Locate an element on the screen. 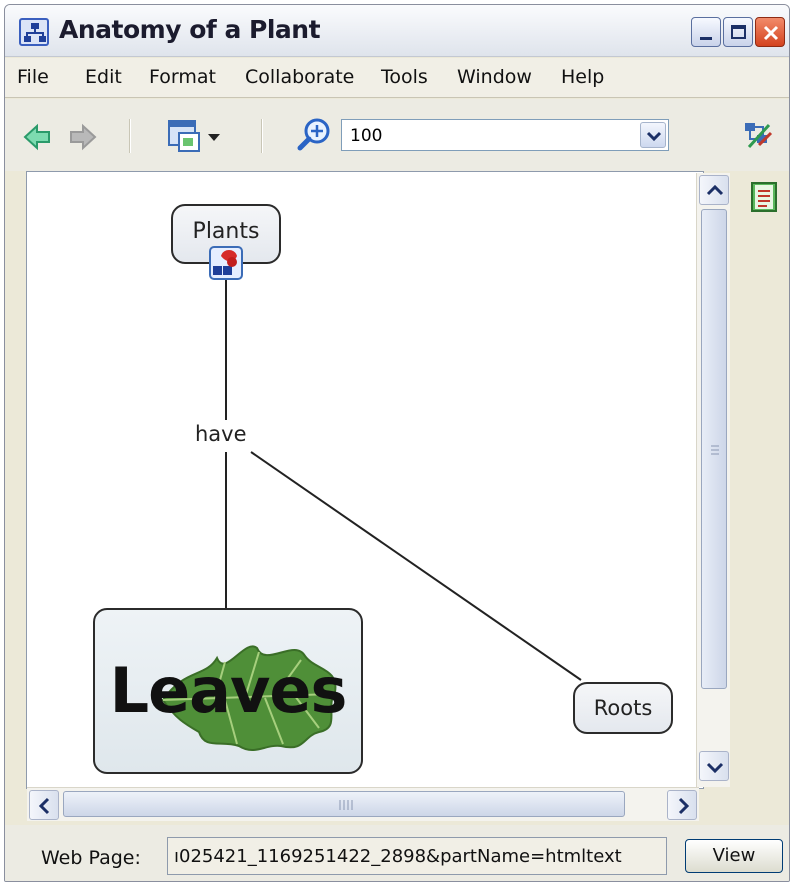 The width and height of the screenshot is (794, 886). maximize-button is located at coordinates (738, 32).